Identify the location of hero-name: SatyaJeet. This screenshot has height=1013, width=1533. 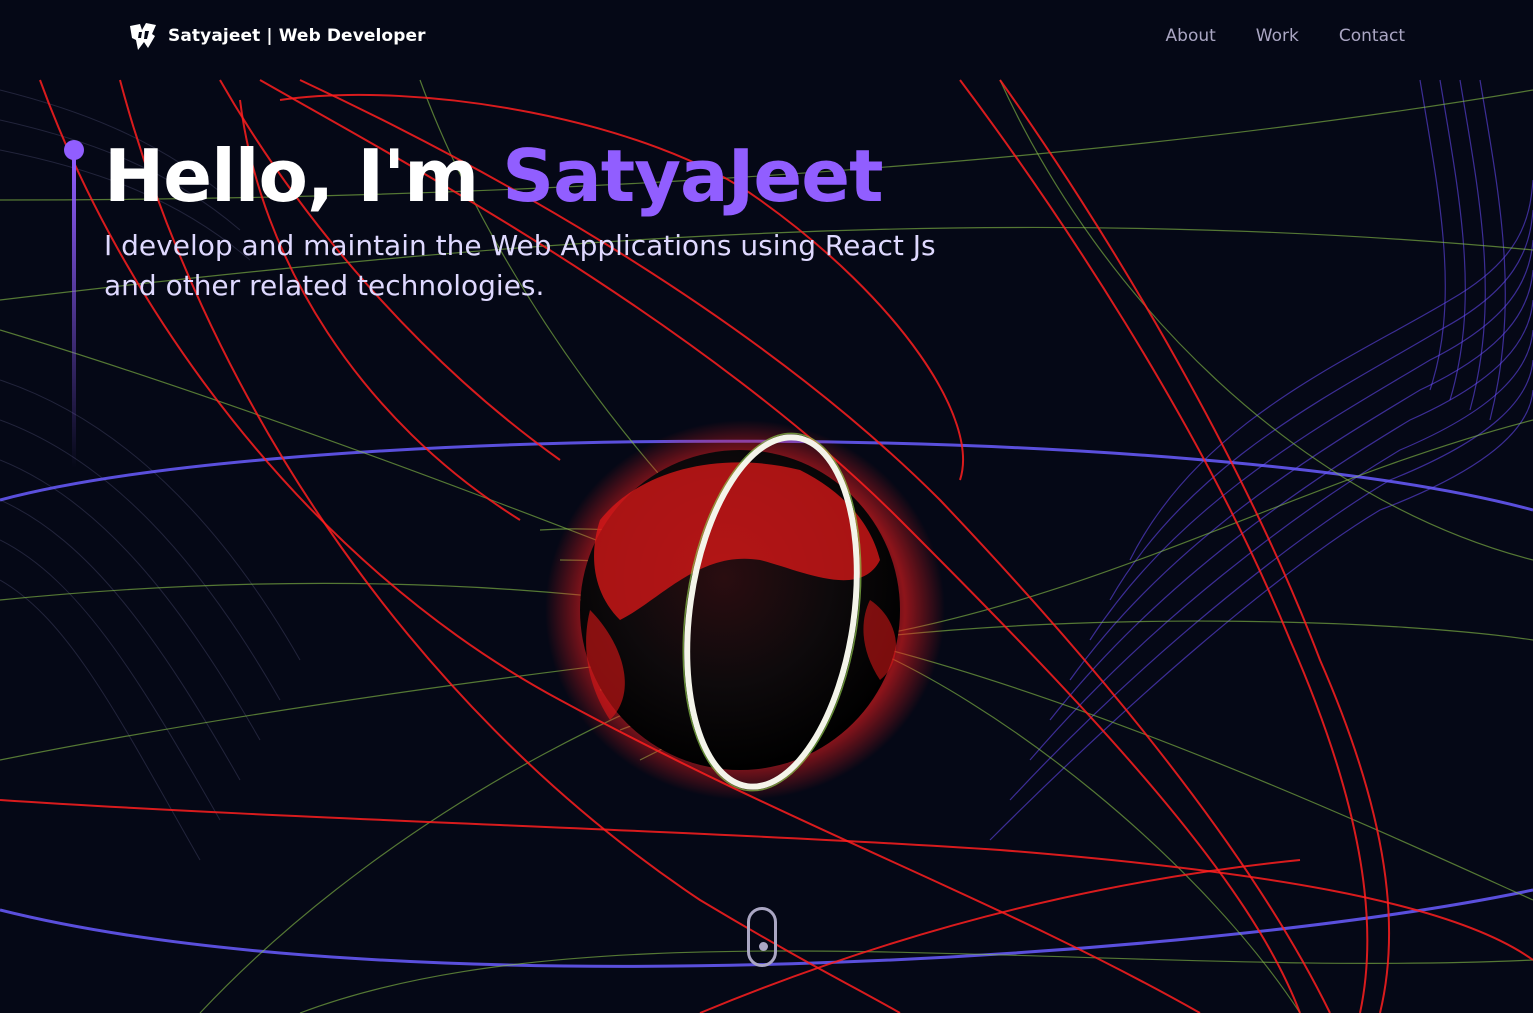
(692, 176).